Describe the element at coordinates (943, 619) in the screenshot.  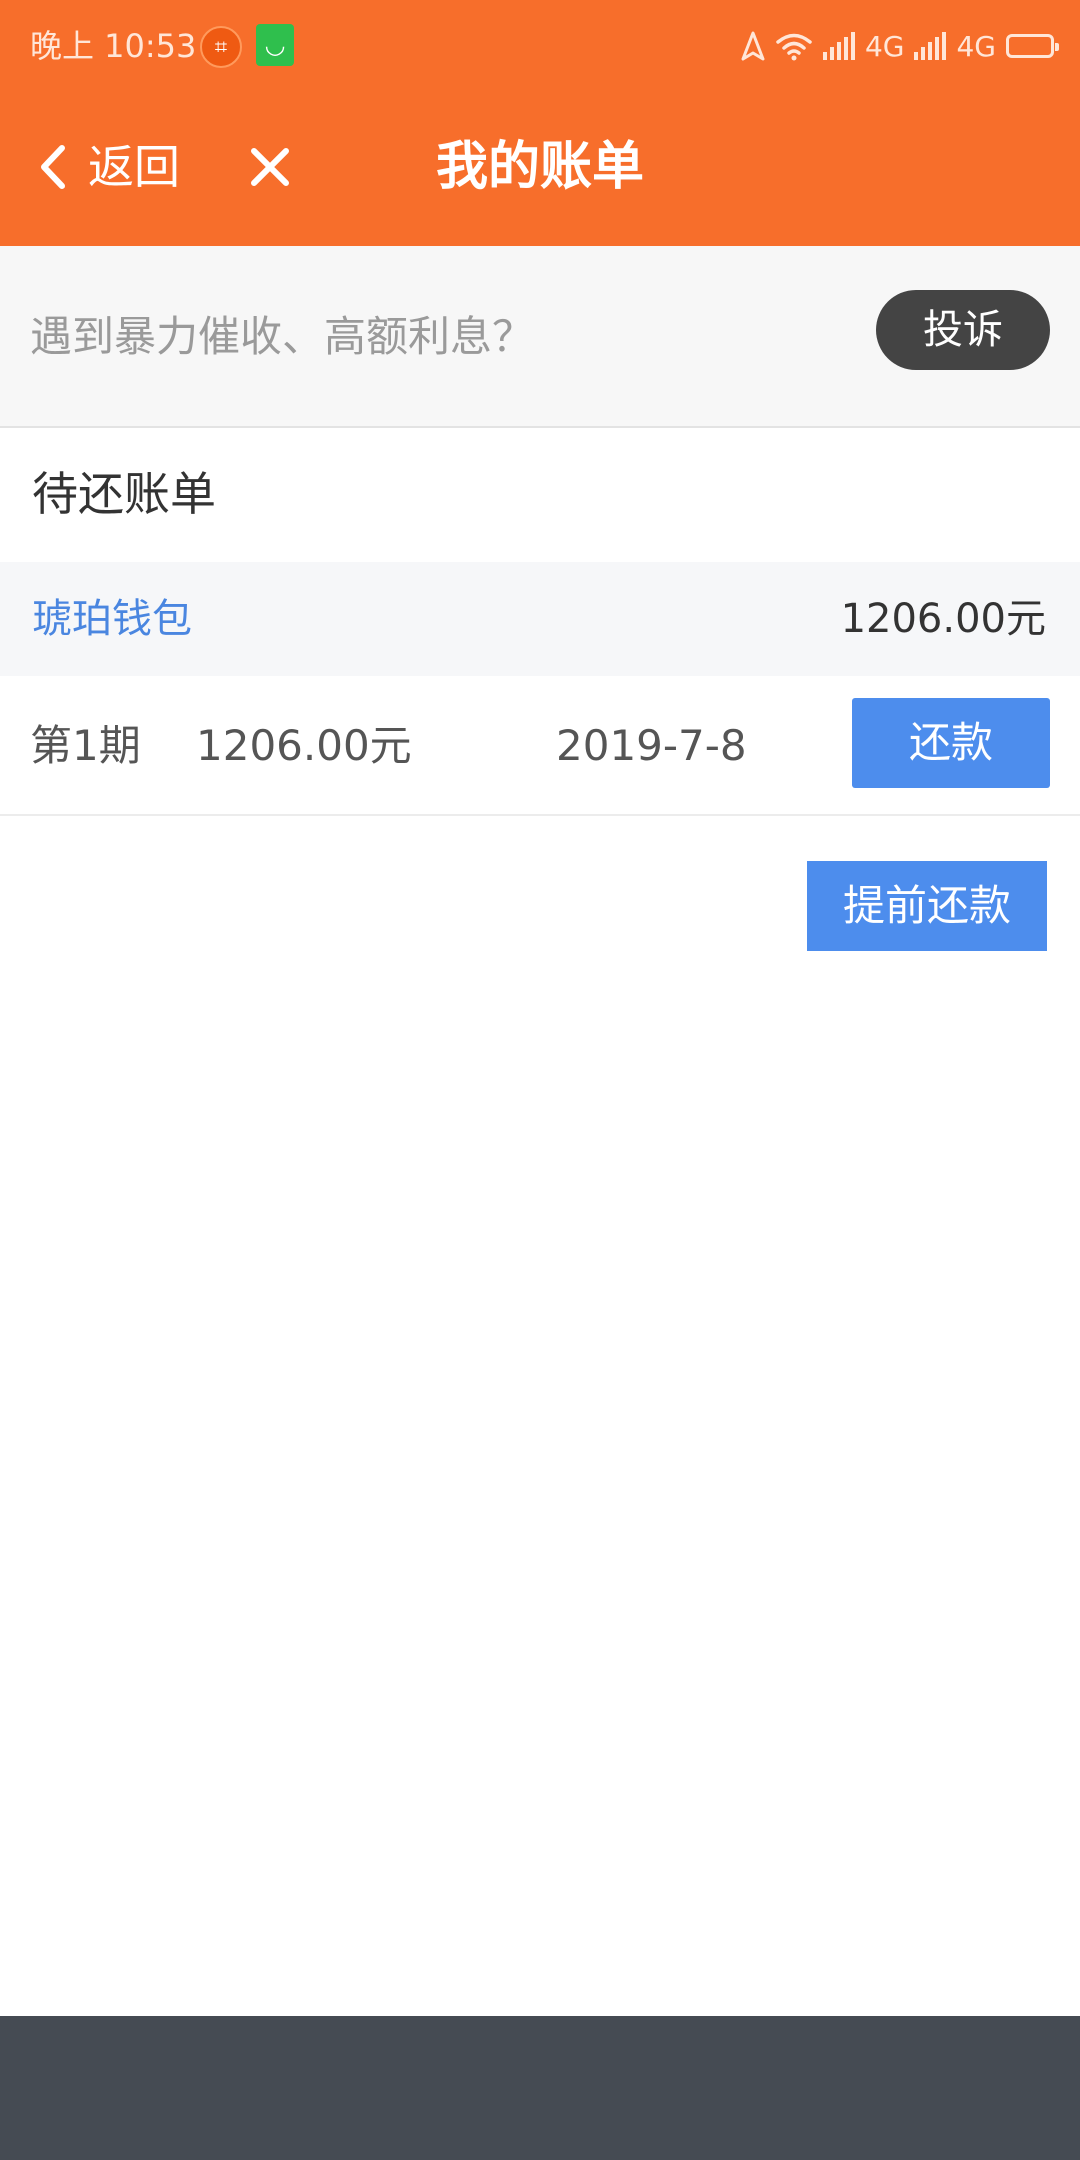
I see `platform-amount: 1206.00元` at that location.